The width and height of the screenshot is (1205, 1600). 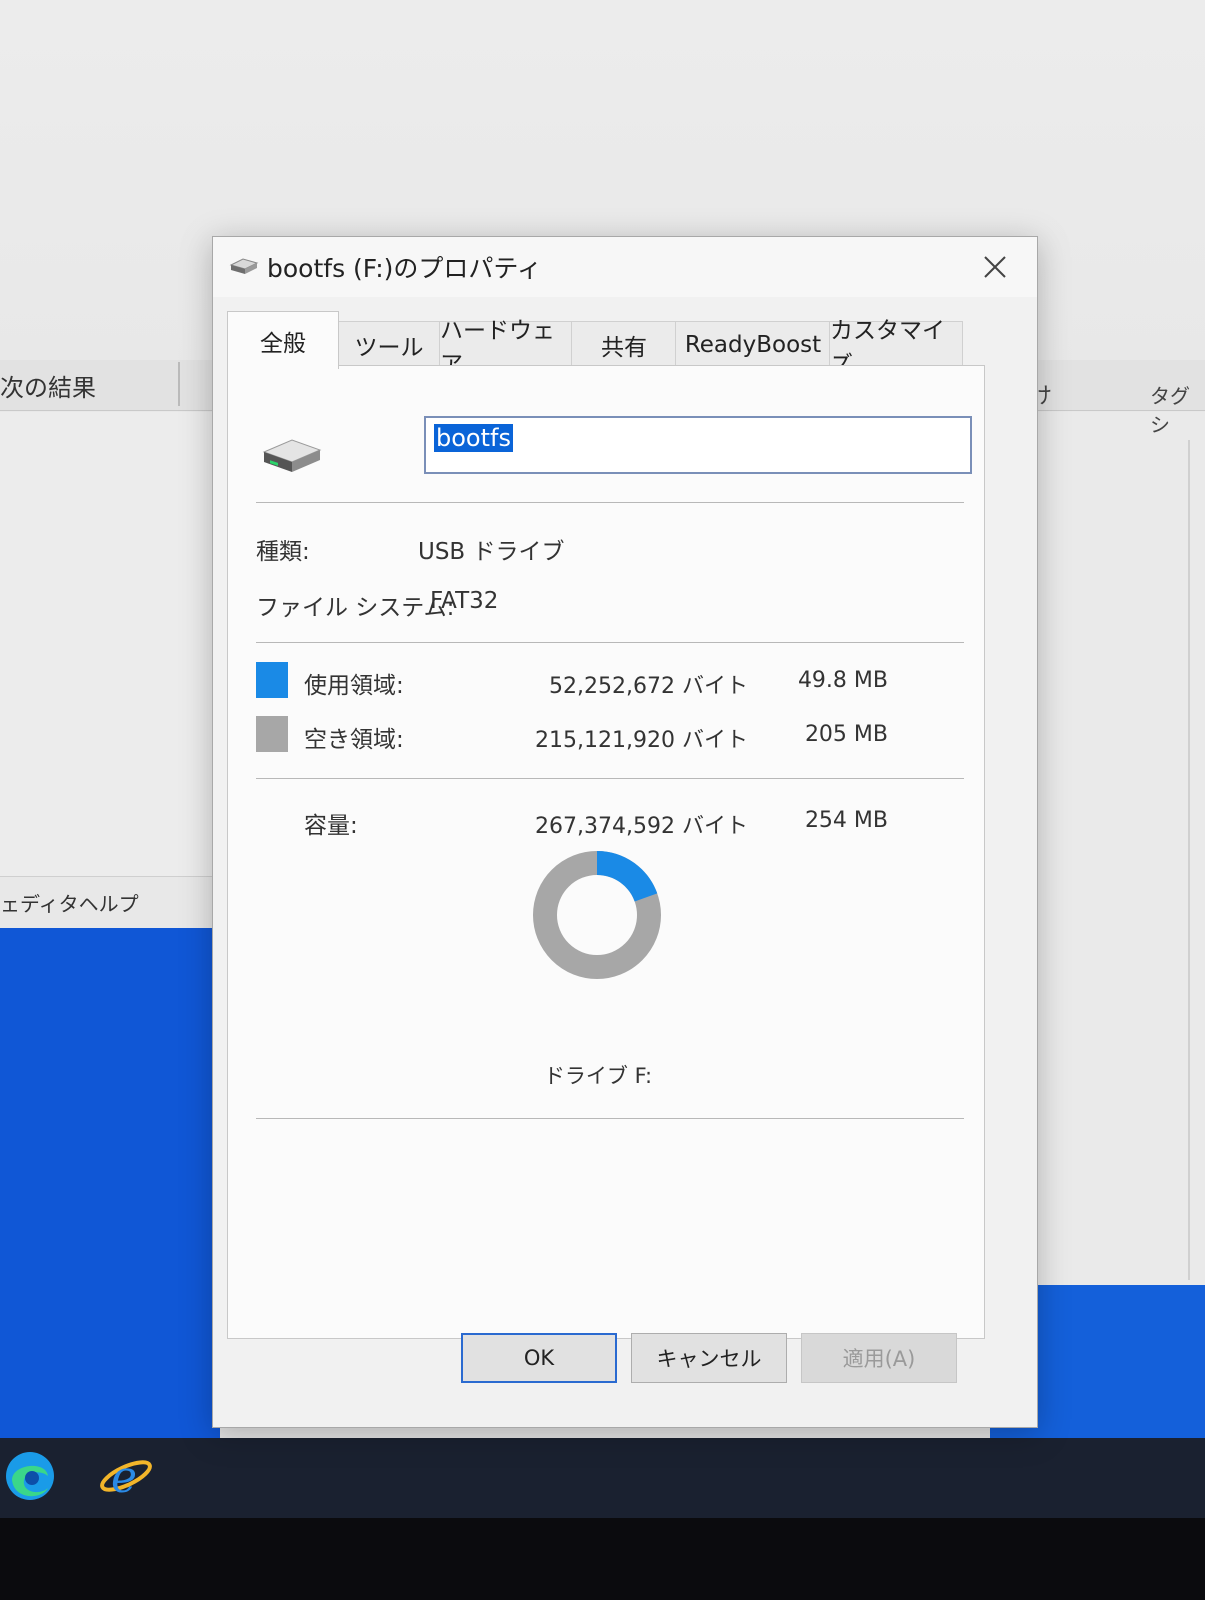 What do you see at coordinates (641, 740) in the screenshot?
I see `free-space-bytes: 215,121,920 バイト` at bounding box center [641, 740].